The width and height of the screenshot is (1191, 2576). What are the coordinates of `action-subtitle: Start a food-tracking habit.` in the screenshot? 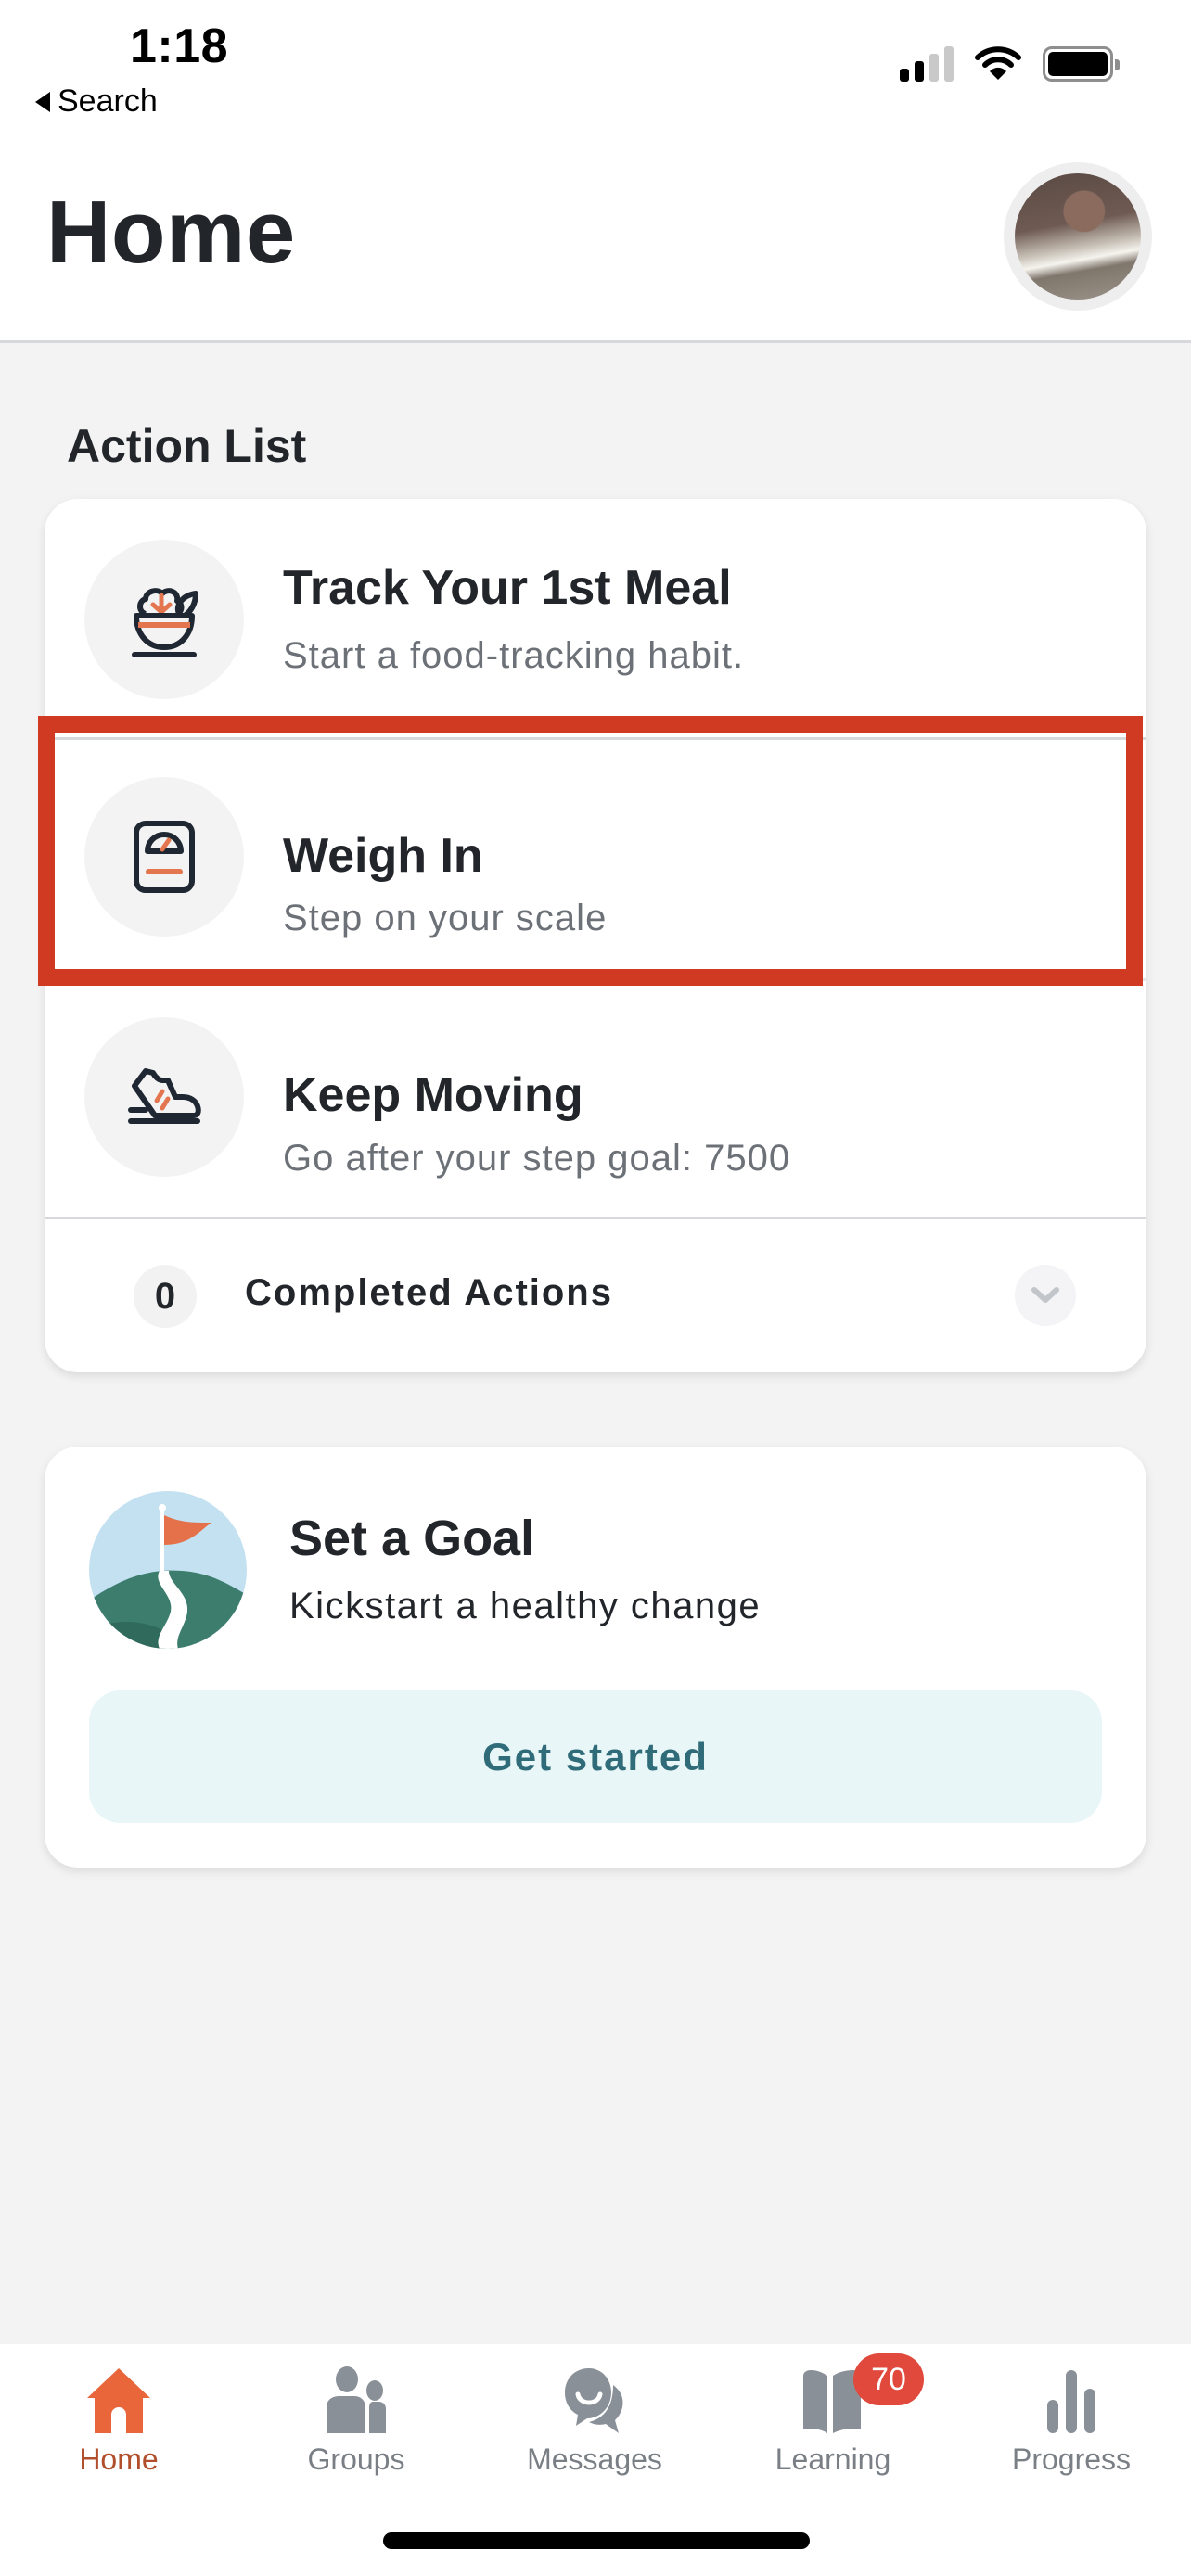 It's located at (514, 655).